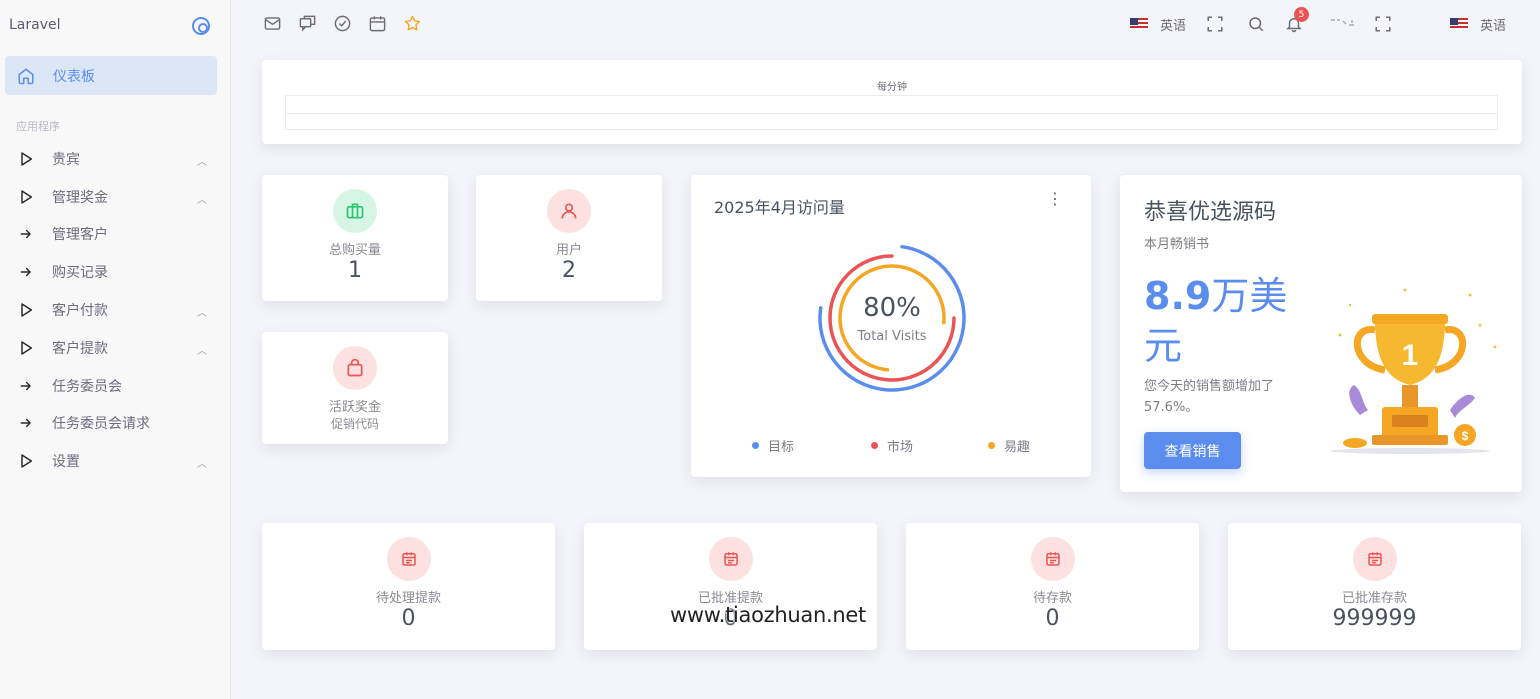 The height and width of the screenshot is (699, 1540). I want to click on sidebar-item-customer-payments: 客户付款 ︿, so click(115, 310).